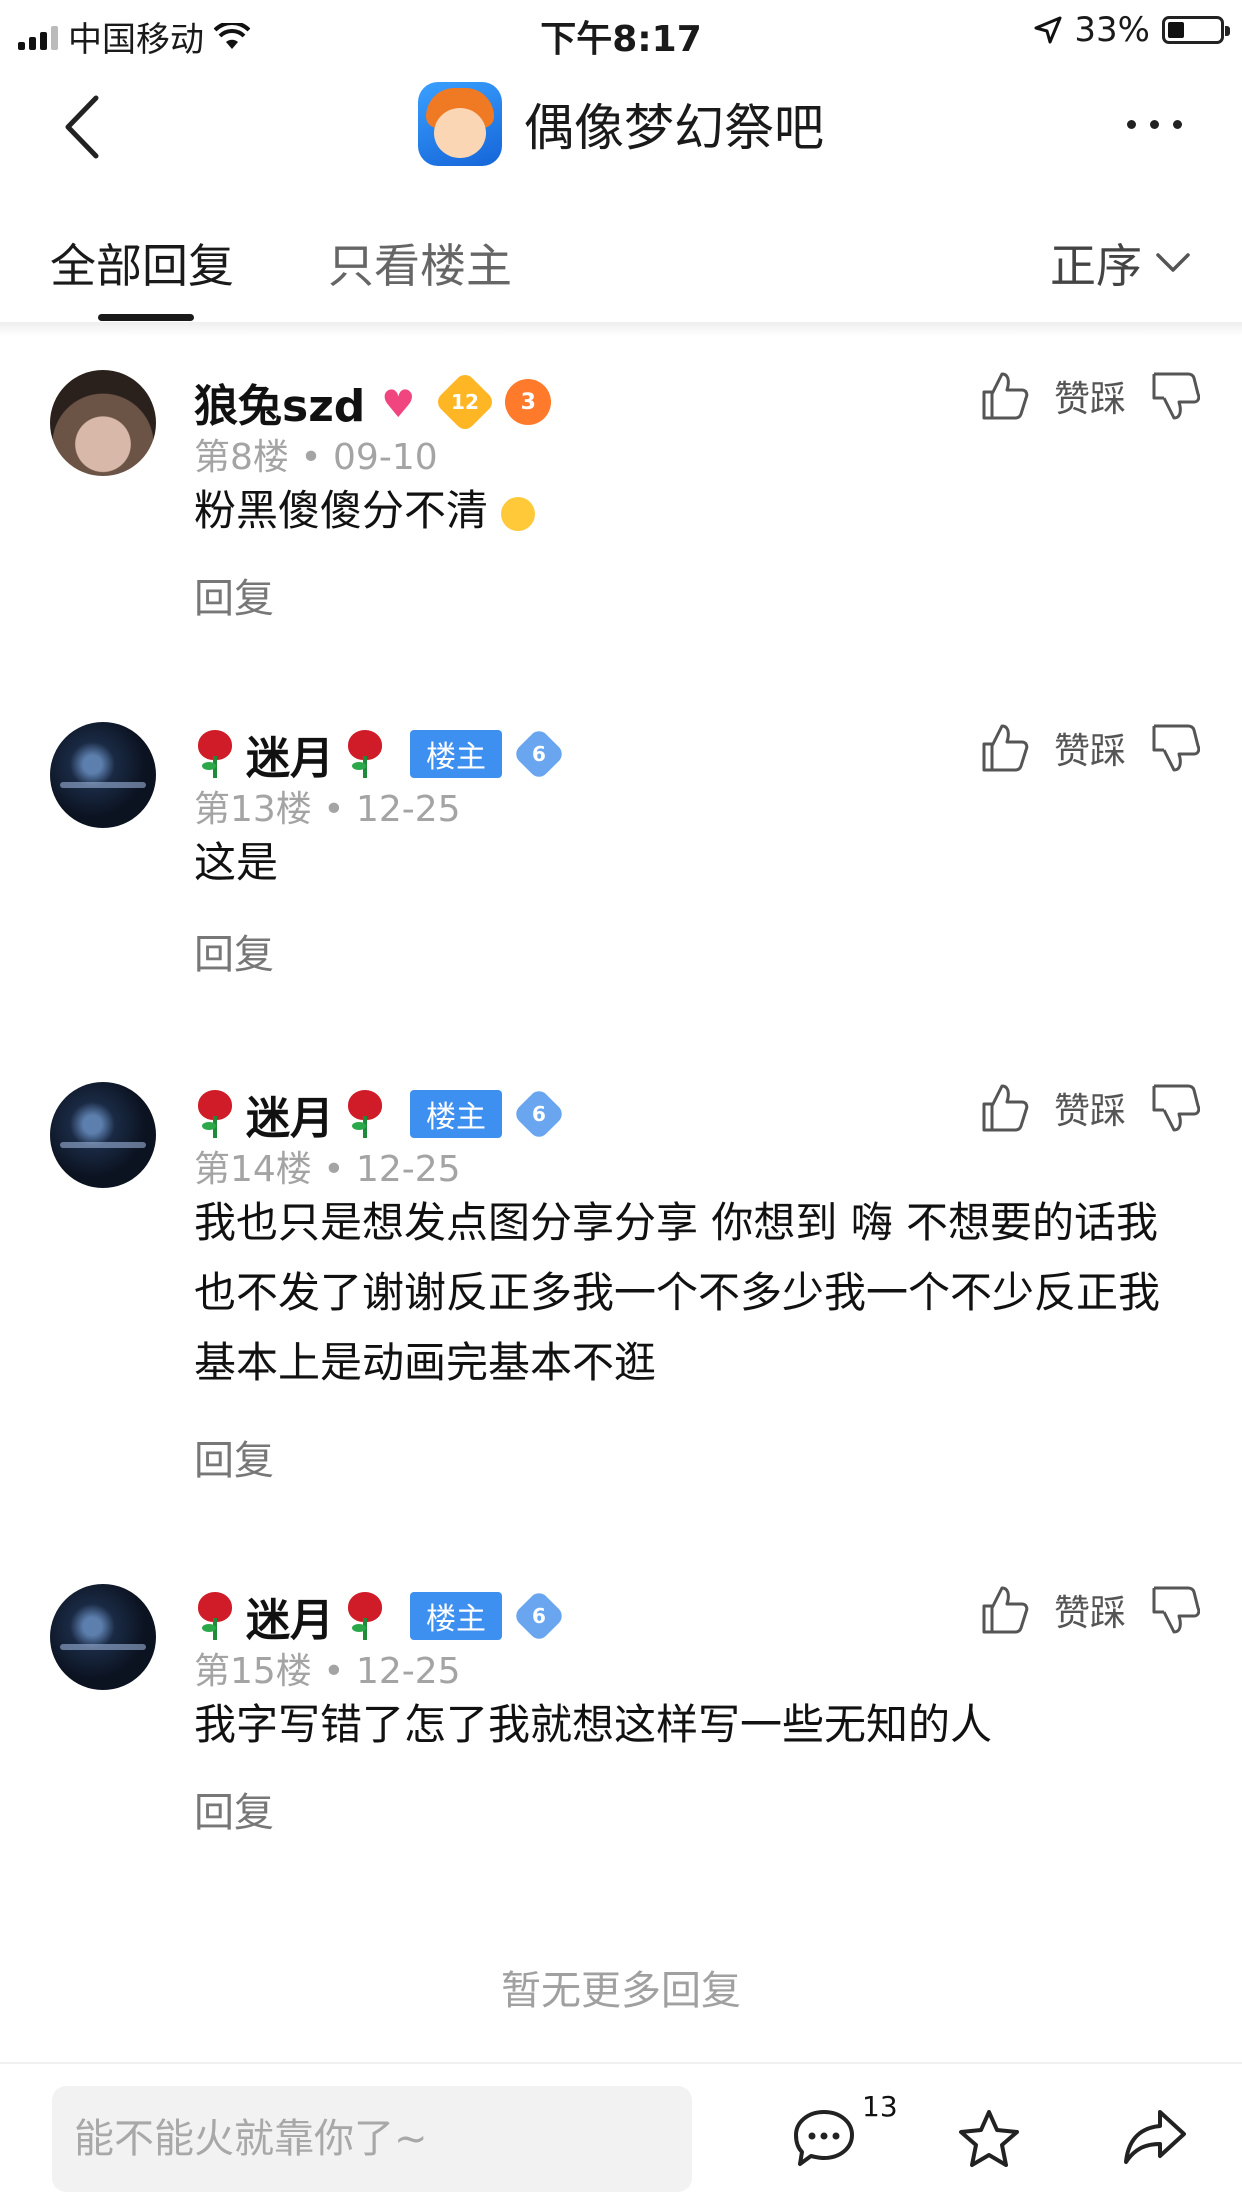 Image resolution: width=1242 pixels, height=2210 pixels. I want to click on reply-content: 粉黑傻傻分不清, so click(694, 511).